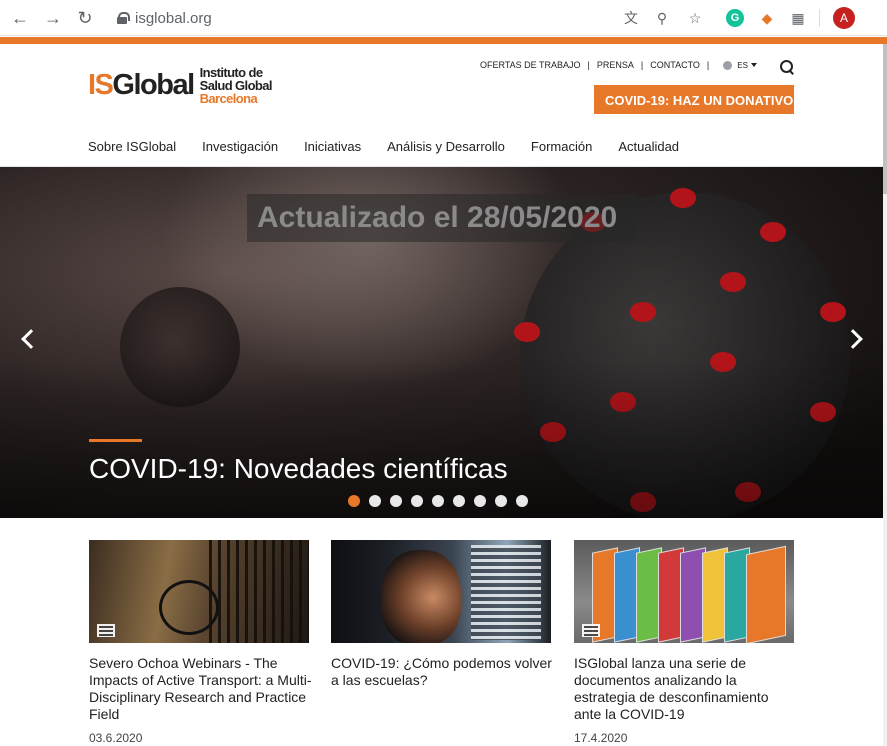 This screenshot has height=746, width=887. What do you see at coordinates (753, 65) in the screenshot?
I see `caret-down-icon` at bounding box center [753, 65].